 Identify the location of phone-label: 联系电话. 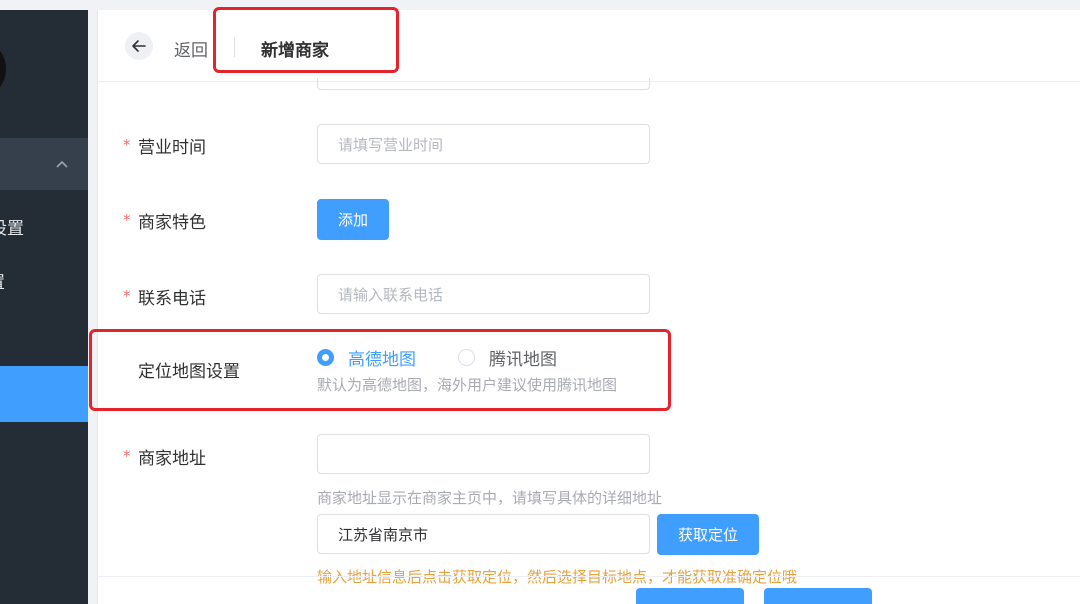
(172, 299).